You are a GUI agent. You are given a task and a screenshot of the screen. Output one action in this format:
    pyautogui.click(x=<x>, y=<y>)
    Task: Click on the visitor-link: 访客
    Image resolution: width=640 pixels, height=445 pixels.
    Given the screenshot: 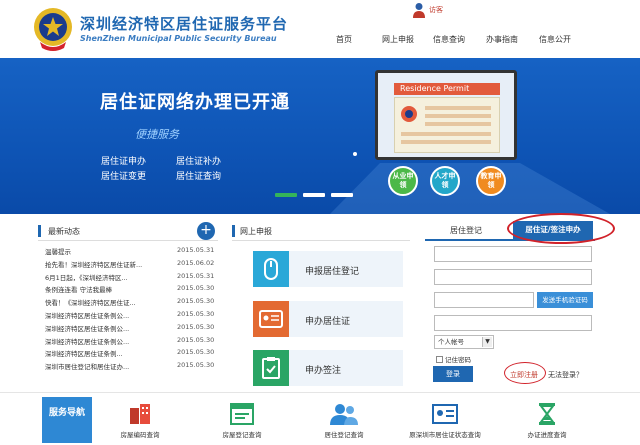 What is the action you would take?
    pyautogui.click(x=432, y=11)
    